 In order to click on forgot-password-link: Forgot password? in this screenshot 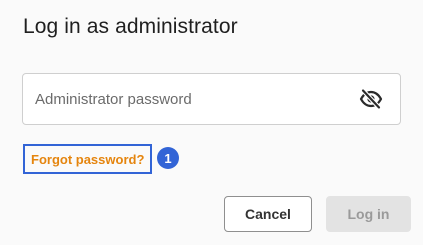, I will do `click(88, 159)`.